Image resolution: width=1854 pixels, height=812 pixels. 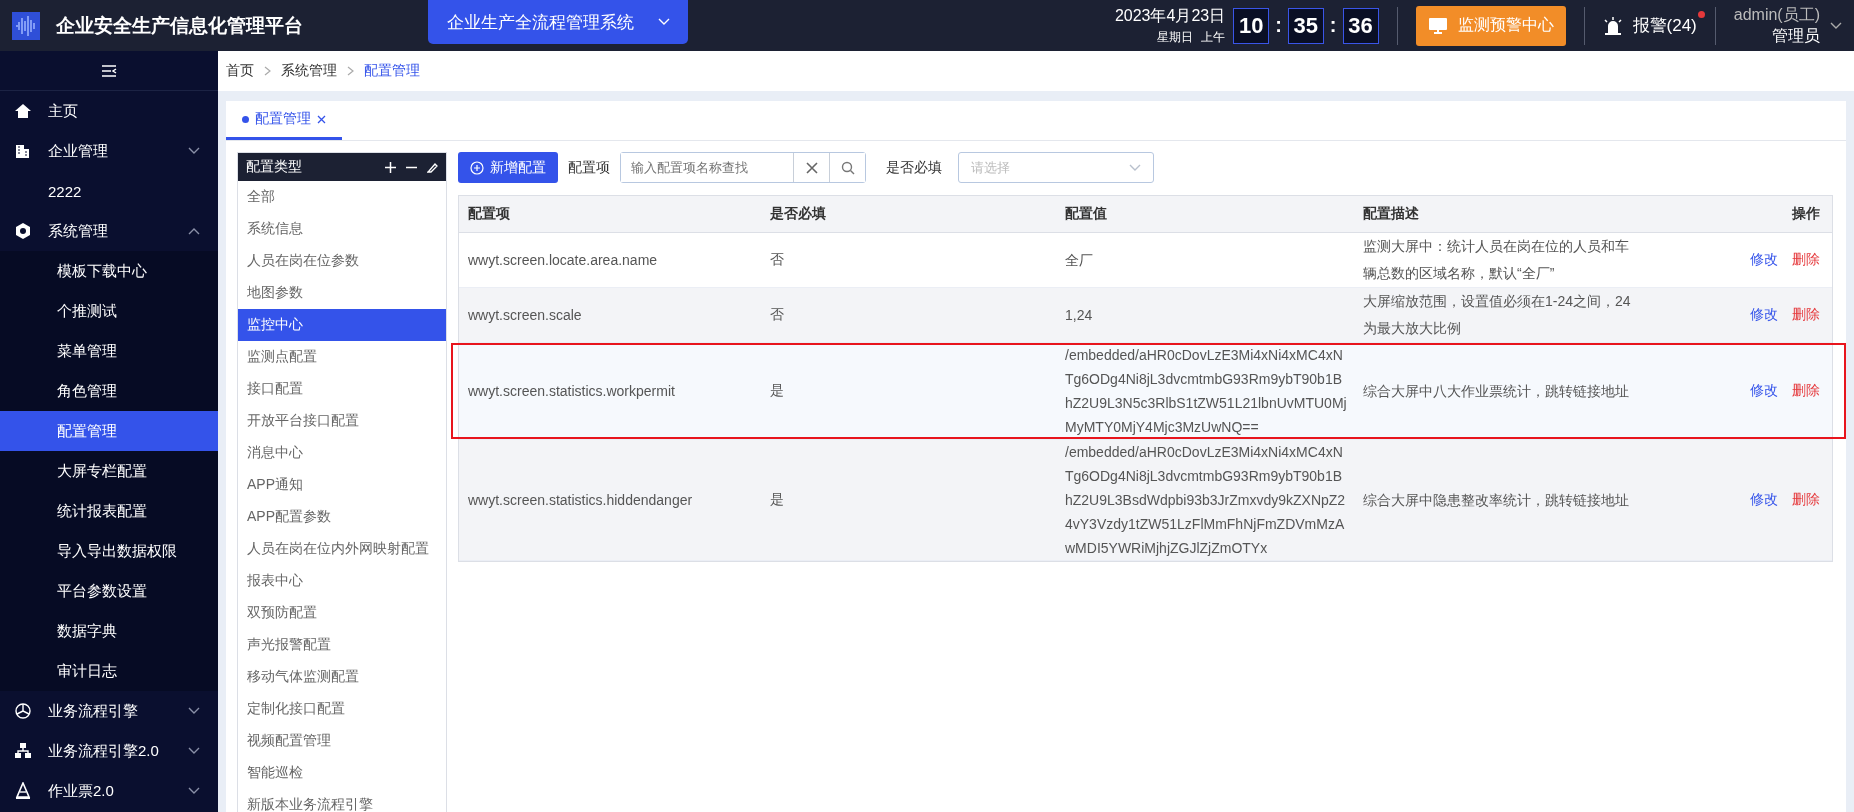 What do you see at coordinates (1206, 391) in the screenshot?
I see `table-cell-text: /embedded/aHR0cDovLzE3Mi4xNi4xMC4xNTg6ODg4Ni8jL3dvcmtmbG93Rm9ybT90b1BhZ2U9L3N5c3RlbS1tZW51L21lbnUvMTU0MjMyMTY0MjY4Mjc3MzUwNQ==` at bounding box center [1206, 391].